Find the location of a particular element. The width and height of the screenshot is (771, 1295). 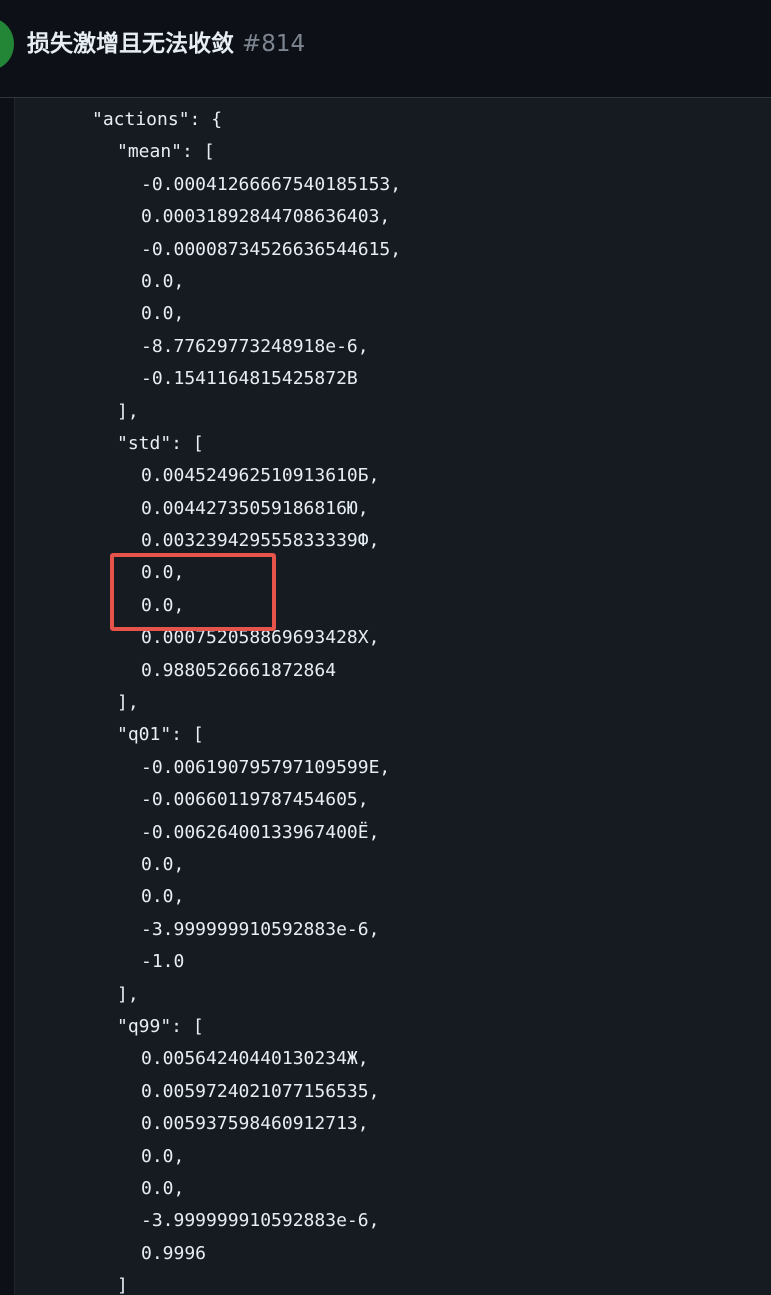

code-line-std-value: 0.004524962510913610Б, is located at coordinates (260, 476).